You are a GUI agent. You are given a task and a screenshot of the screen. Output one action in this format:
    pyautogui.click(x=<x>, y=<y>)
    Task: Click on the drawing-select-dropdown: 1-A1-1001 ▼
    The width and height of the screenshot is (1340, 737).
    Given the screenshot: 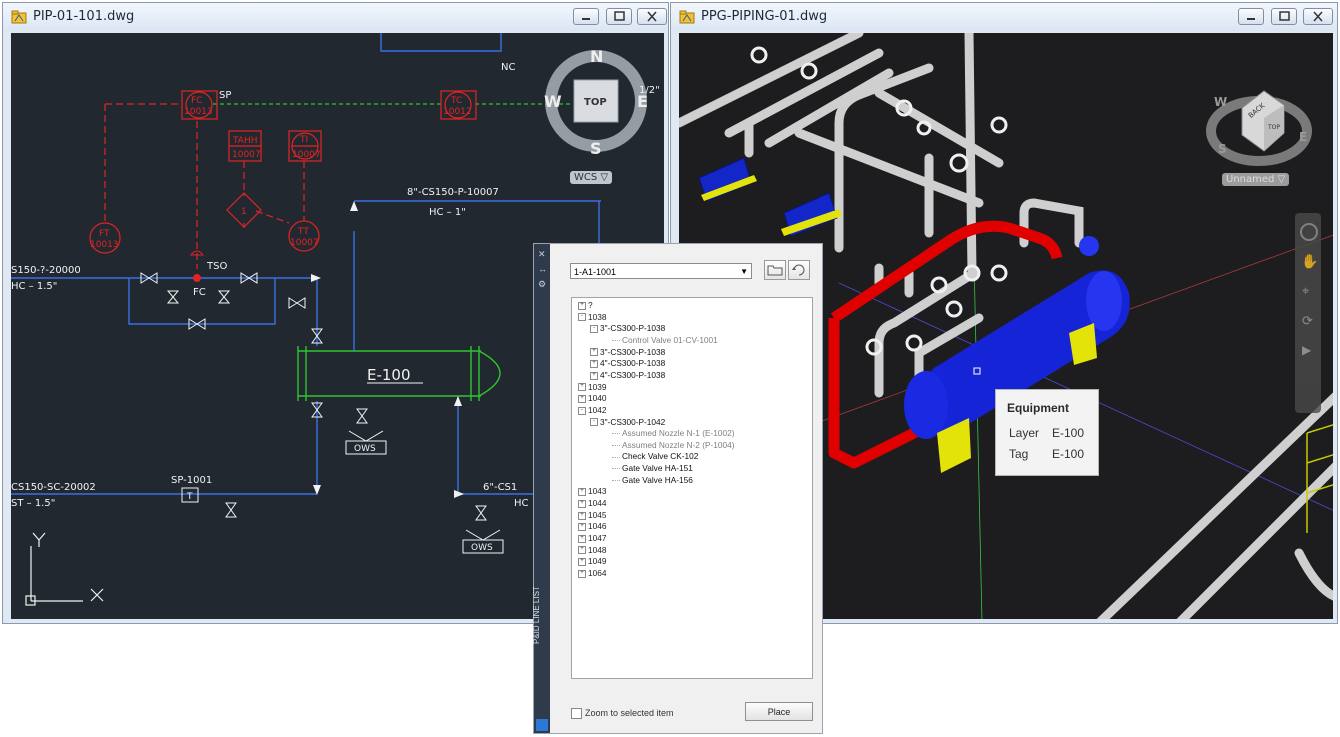 What is the action you would take?
    pyautogui.click(x=661, y=271)
    